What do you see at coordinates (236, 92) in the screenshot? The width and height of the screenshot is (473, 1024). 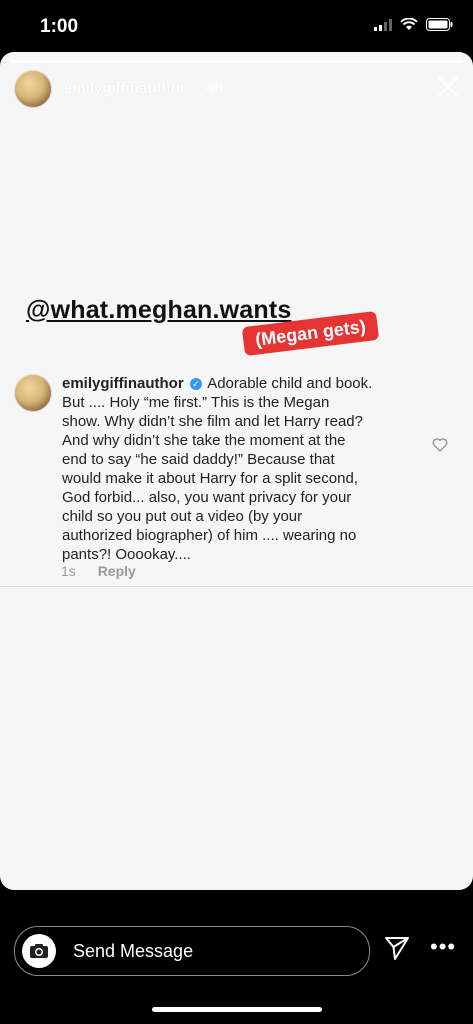 I see `story-header: emilygiffinauthor 4h` at bounding box center [236, 92].